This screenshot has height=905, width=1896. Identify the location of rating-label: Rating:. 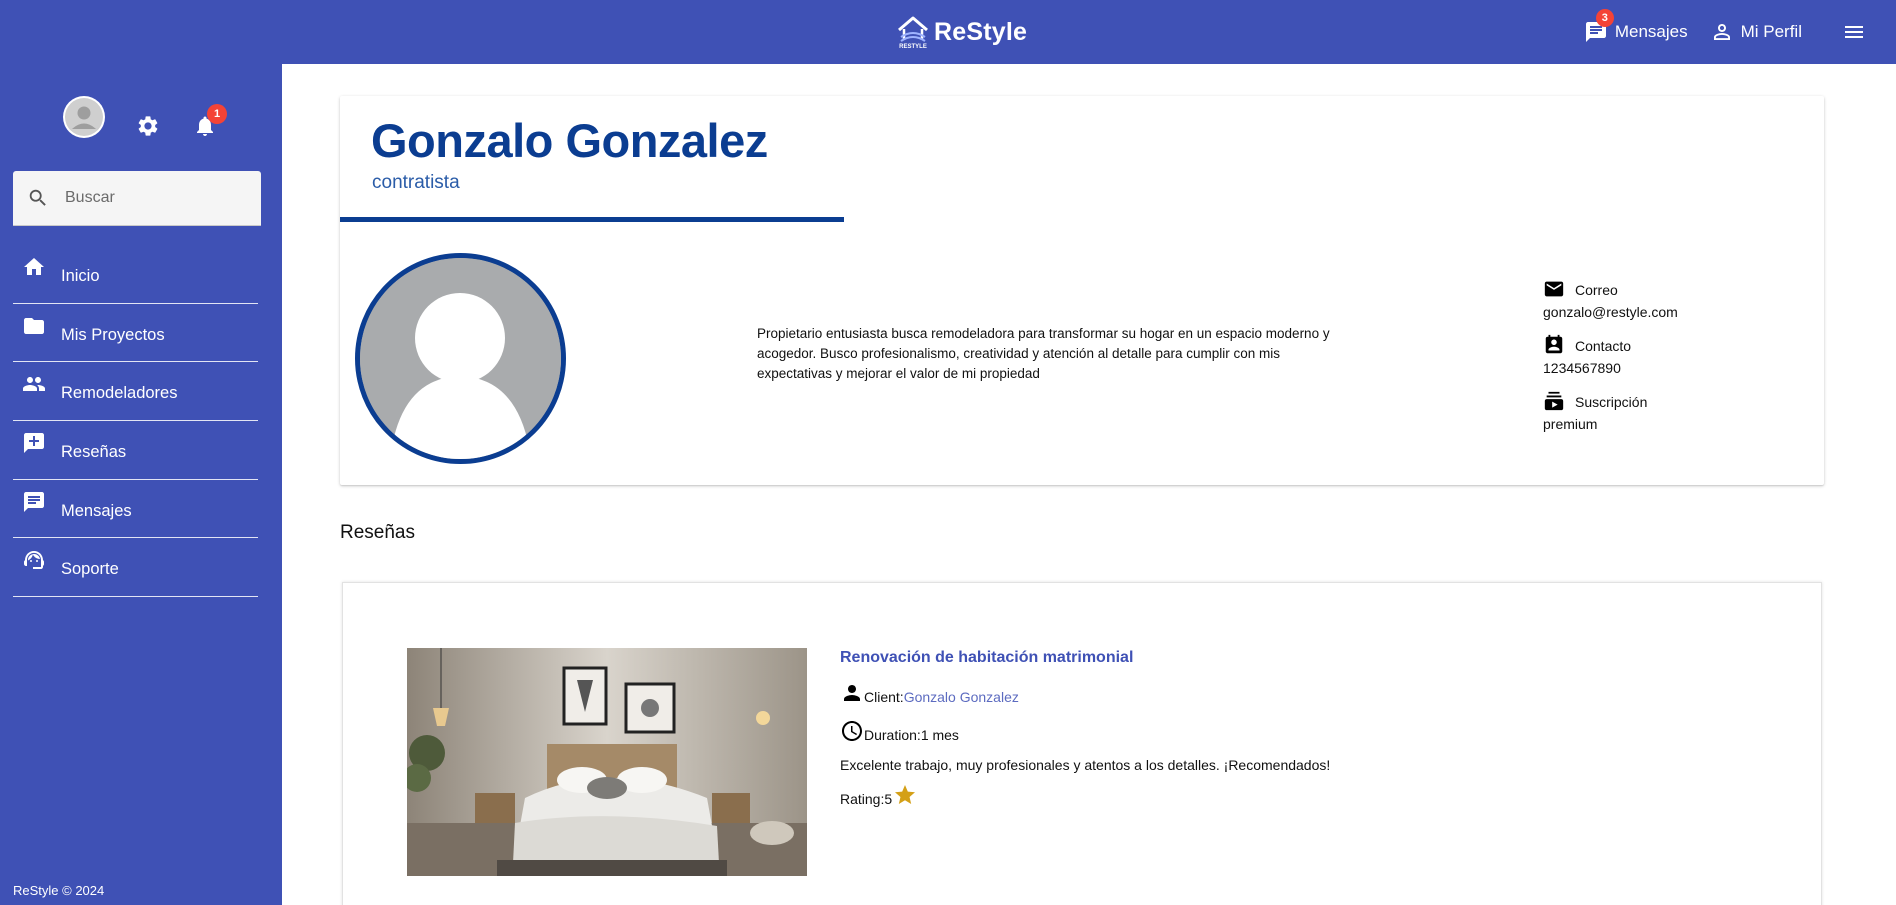
(862, 799).